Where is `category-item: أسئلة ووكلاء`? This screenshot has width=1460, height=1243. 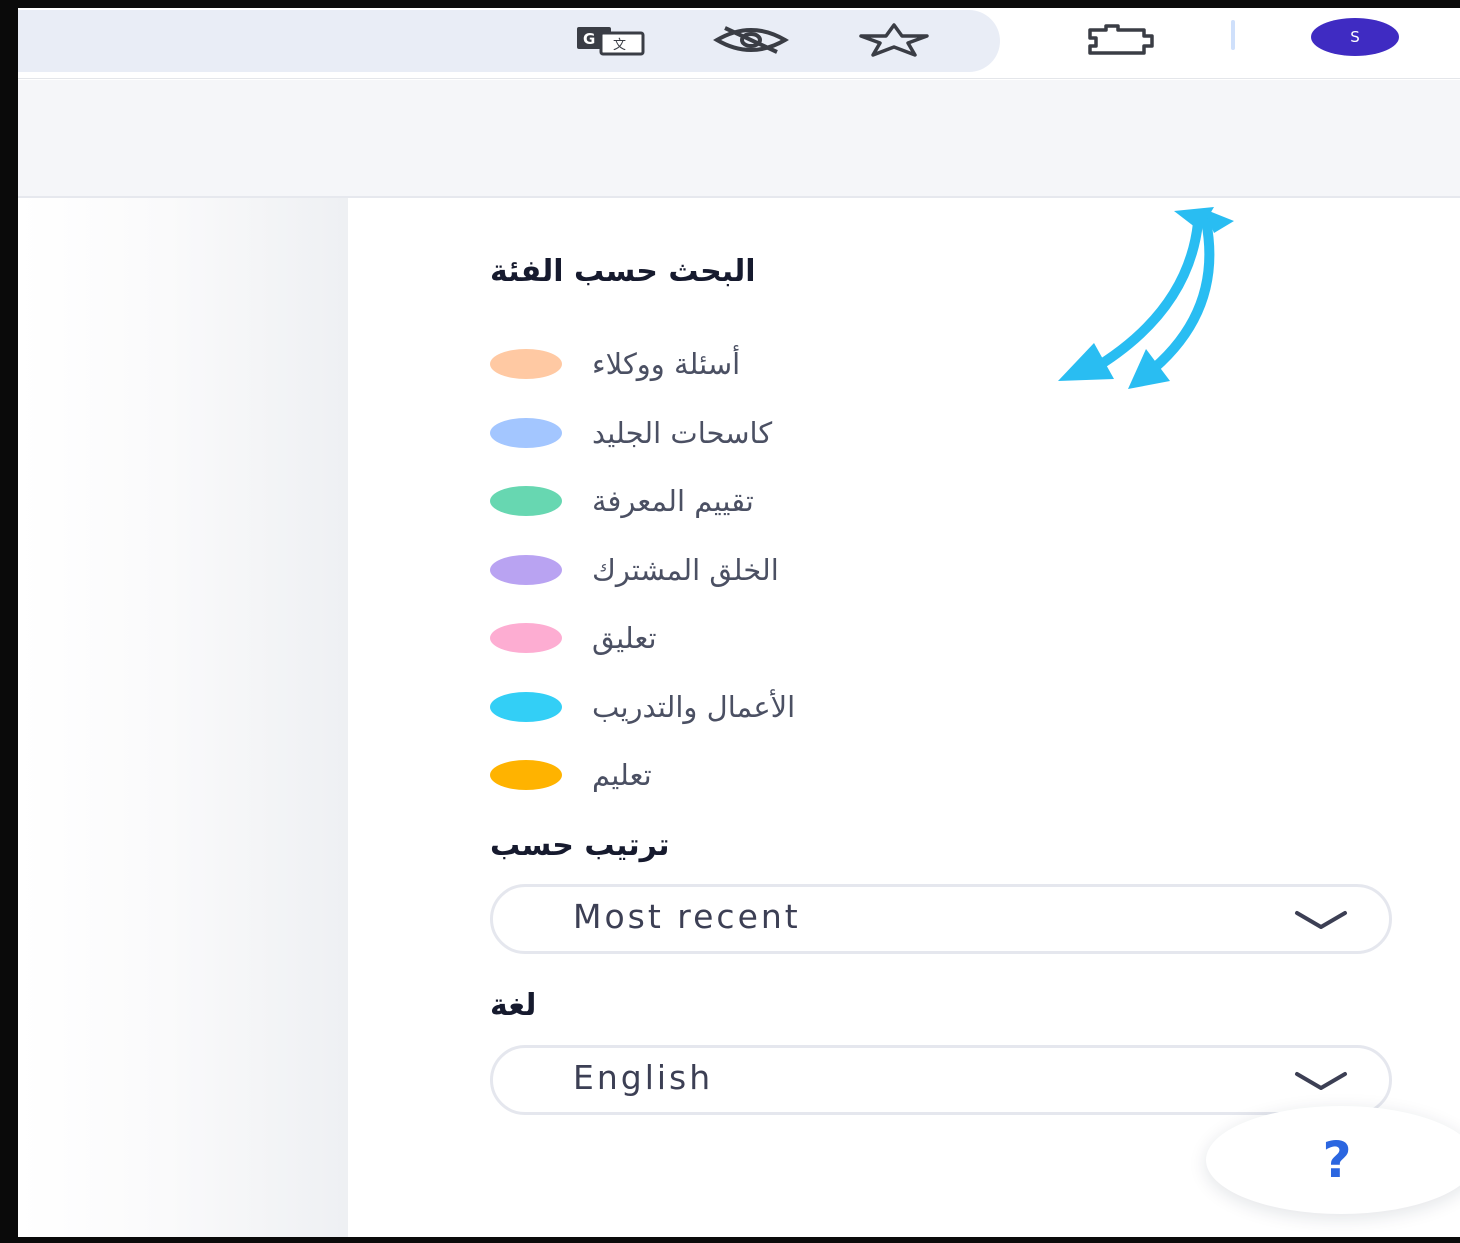 category-item: أسئلة ووكلاء is located at coordinates (642, 364).